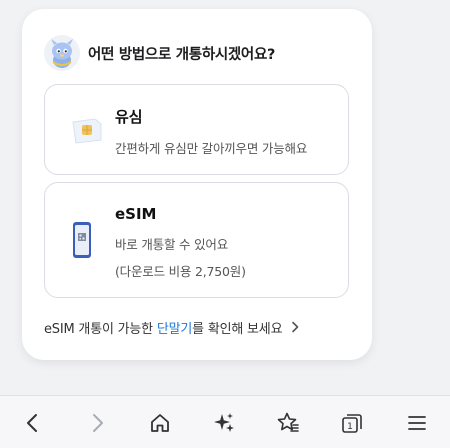 The width and height of the screenshot is (450, 448). Describe the element at coordinates (211, 148) in the screenshot. I see `option-usim-description: 간편하게 유심만 갈아끼우면 가능해요` at that location.